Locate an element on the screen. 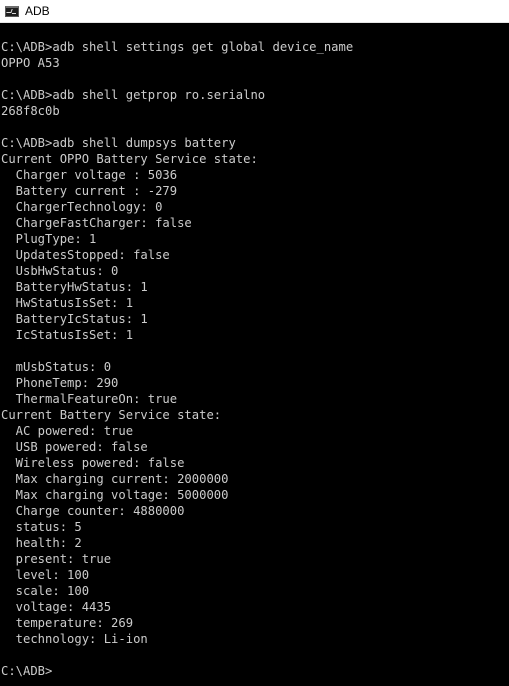  cmd-icon is located at coordinates (12, 11).